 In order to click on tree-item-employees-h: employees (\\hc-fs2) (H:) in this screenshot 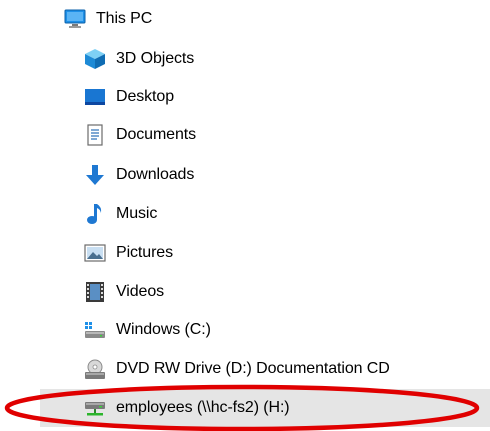, I will do `click(187, 408)`.